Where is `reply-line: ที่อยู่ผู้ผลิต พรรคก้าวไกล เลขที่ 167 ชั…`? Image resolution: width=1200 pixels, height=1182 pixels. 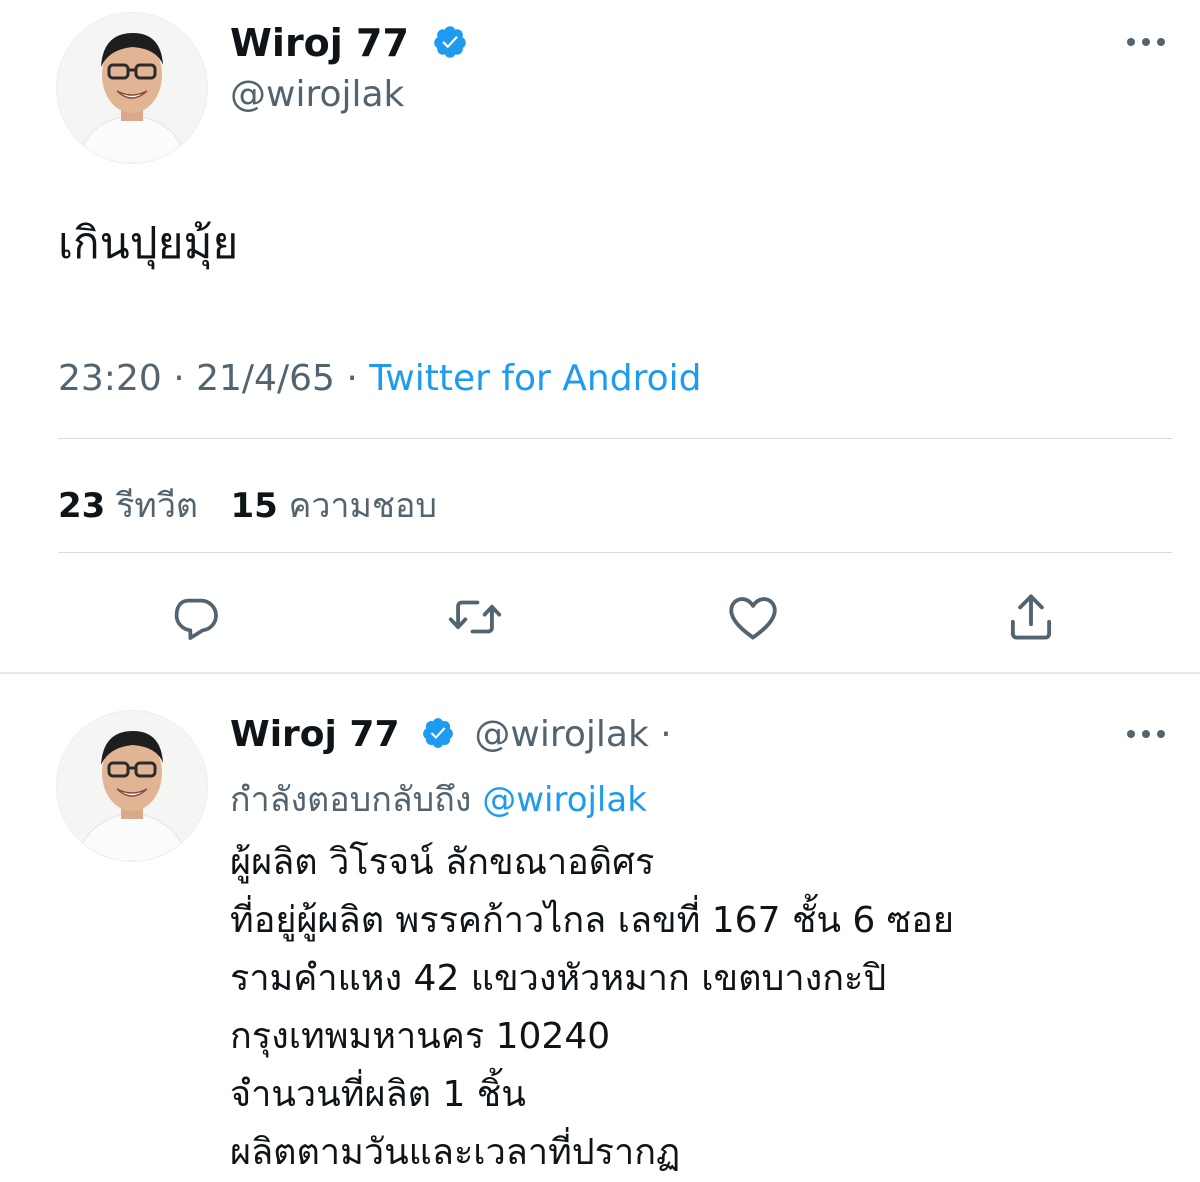 reply-line: ที่อยู่ผู้ผลิต พรรคก้าวไกล เลขที่ 167 ชั… is located at coordinates (592, 920).